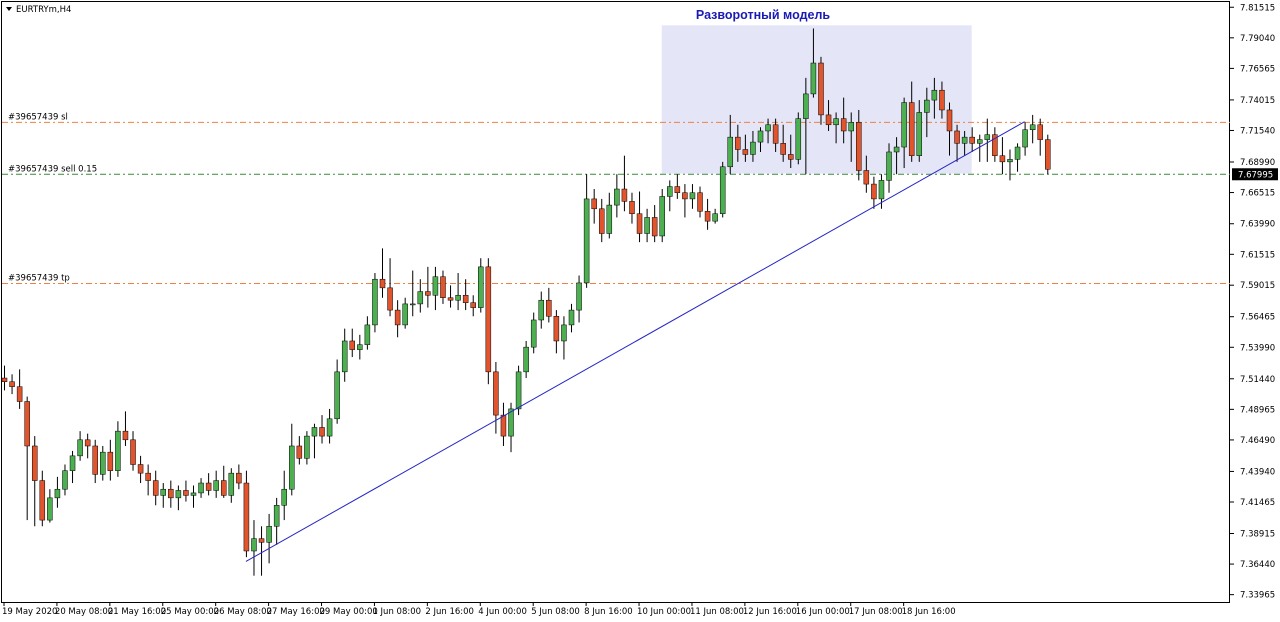 Image resolution: width=1280 pixels, height=622 pixels. Describe the element at coordinates (608, 612) in the screenshot. I see `x-tick-label: 8 Jun 16:00` at that location.